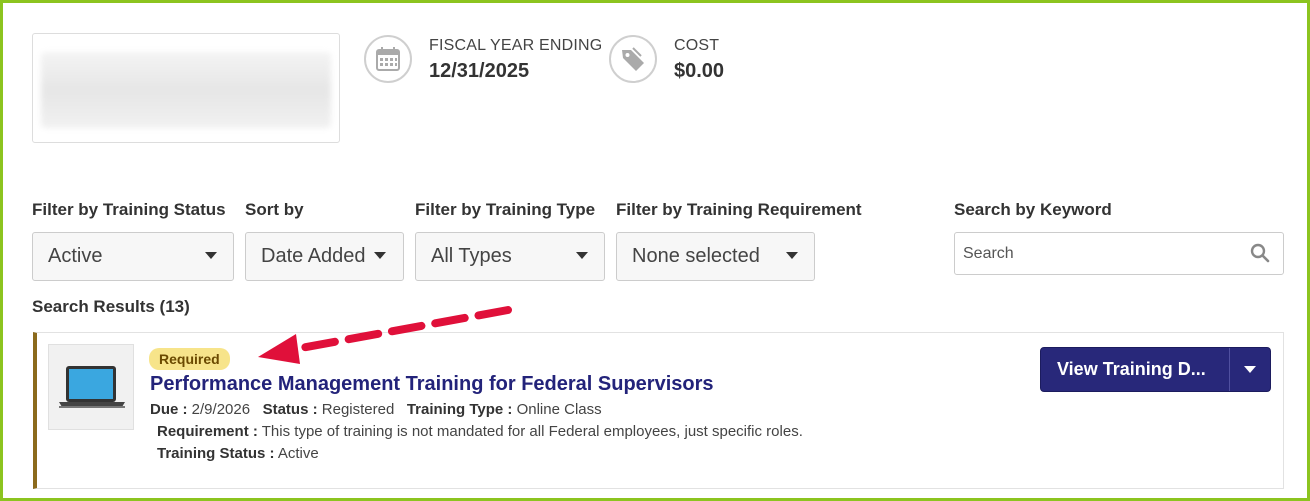  I want to click on requirement-label: Requirement :, so click(207, 431).